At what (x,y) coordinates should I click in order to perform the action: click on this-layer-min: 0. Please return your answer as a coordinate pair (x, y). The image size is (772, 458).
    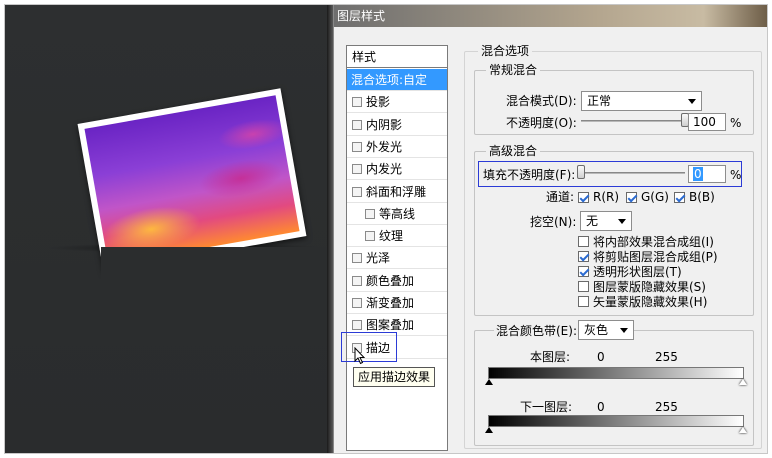
    Looking at the image, I should click on (601, 357).